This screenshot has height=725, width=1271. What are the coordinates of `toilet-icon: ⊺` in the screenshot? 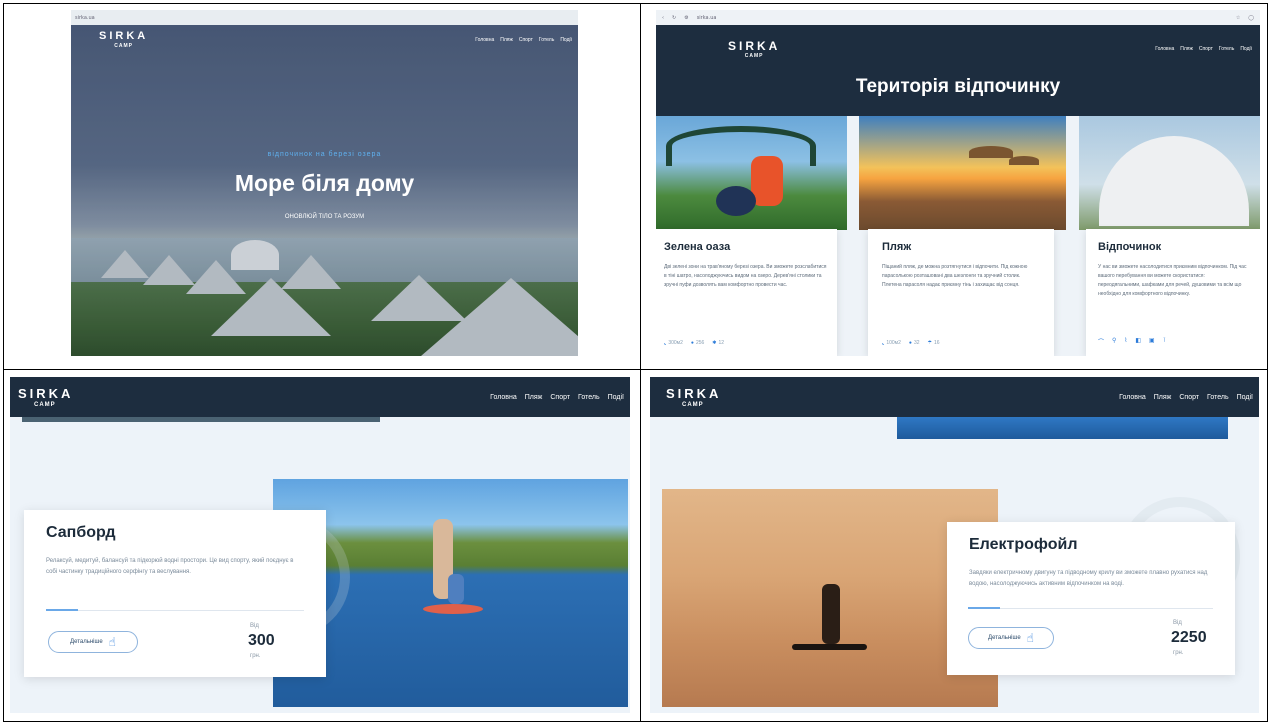 It's located at (1164, 341).